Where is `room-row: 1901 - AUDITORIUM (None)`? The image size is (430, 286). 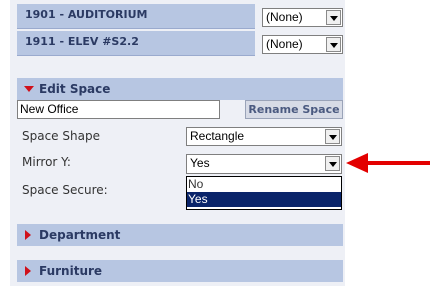
room-row: 1901 - AUDITORIUM (None) is located at coordinates (180, 16).